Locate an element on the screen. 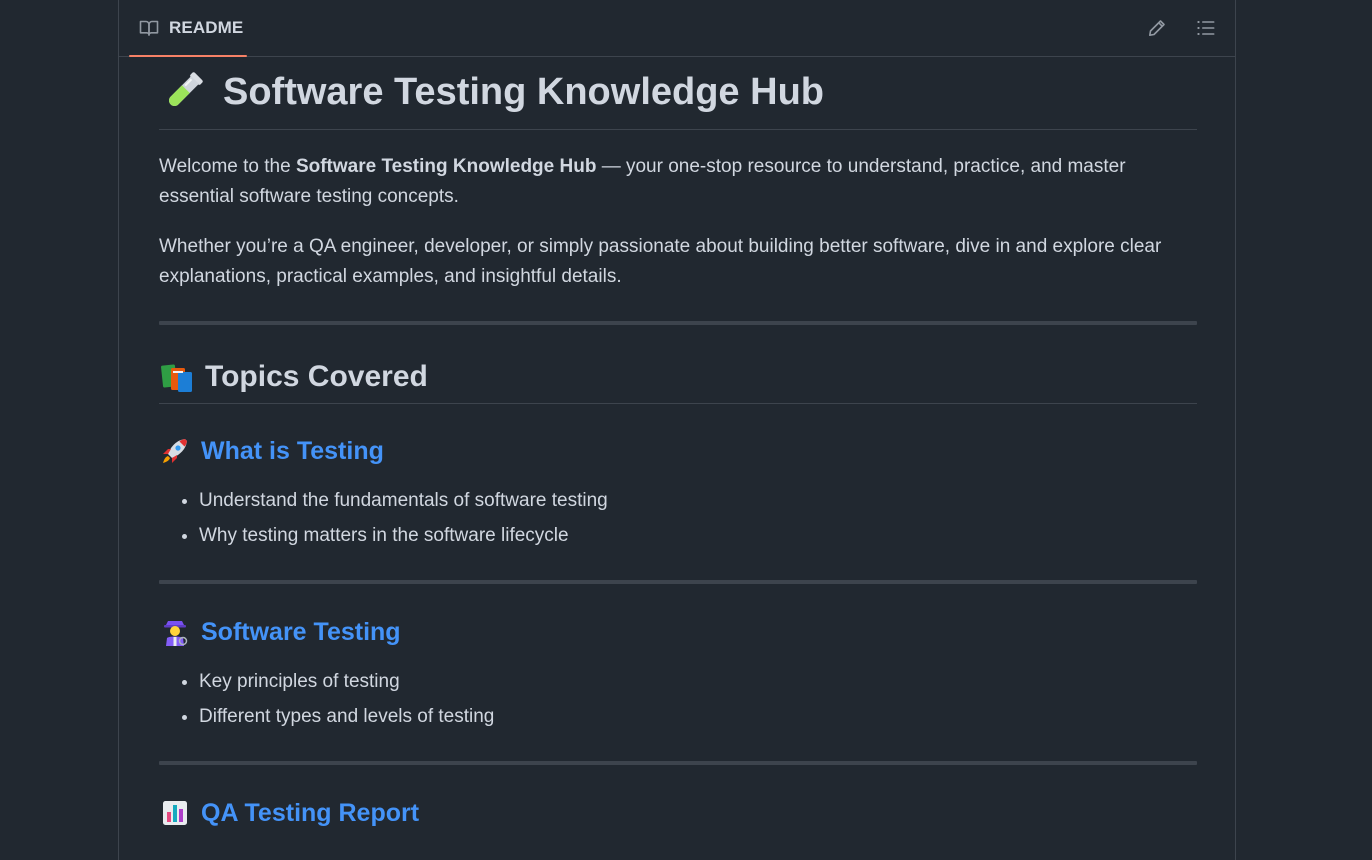  section-heading-software-testing: Software Testing is located at coordinates (280, 632).